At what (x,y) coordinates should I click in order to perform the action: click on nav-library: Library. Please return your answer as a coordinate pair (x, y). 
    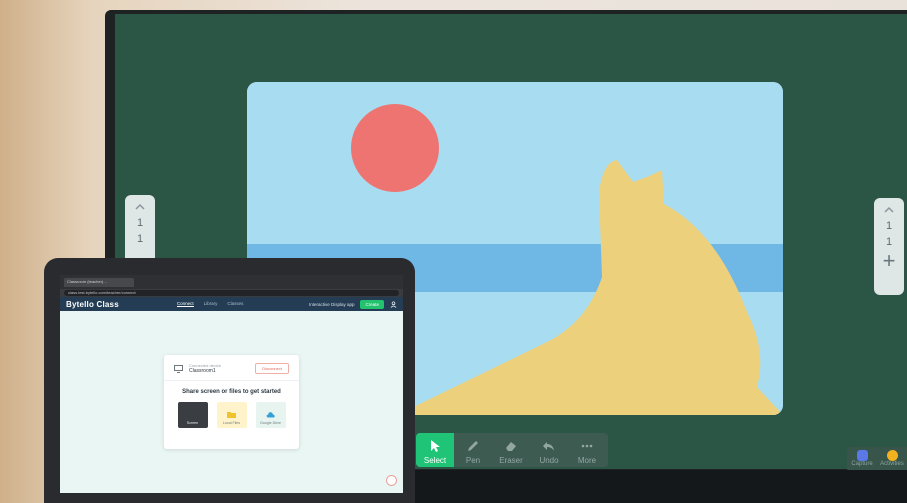
    Looking at the image, I should click on (211, 304).